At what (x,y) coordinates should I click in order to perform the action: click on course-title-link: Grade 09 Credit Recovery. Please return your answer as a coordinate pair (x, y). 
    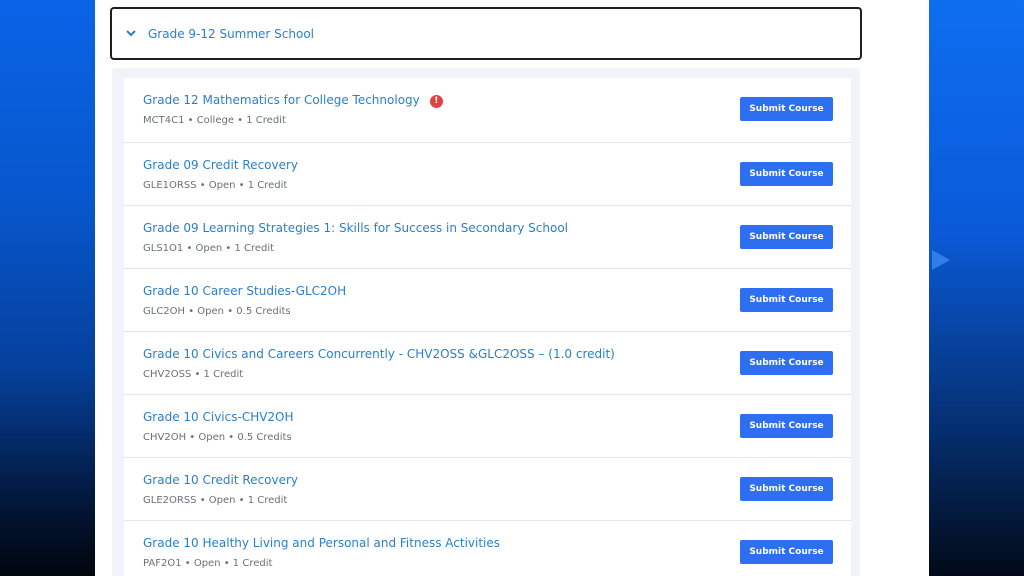
    Looking at the image, I should click on (220, 165).